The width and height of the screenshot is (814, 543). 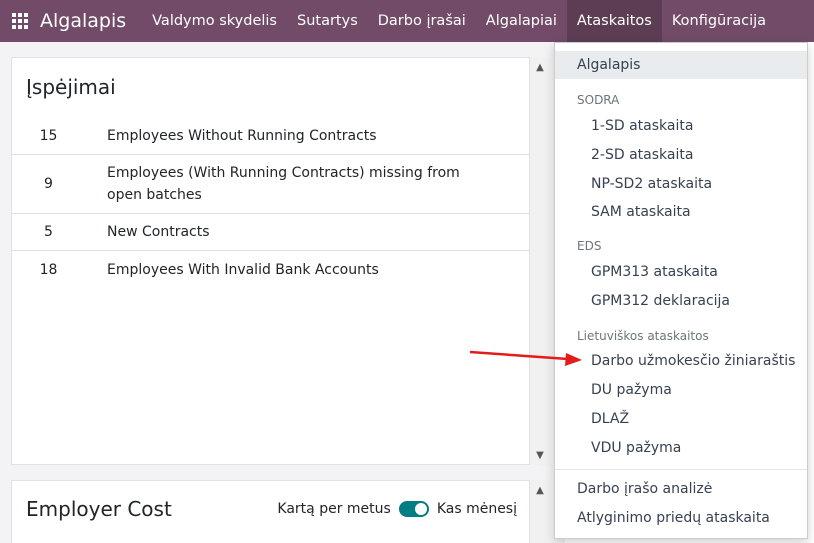 I want to click on warning-count: 15, so click(x=48, y=136).